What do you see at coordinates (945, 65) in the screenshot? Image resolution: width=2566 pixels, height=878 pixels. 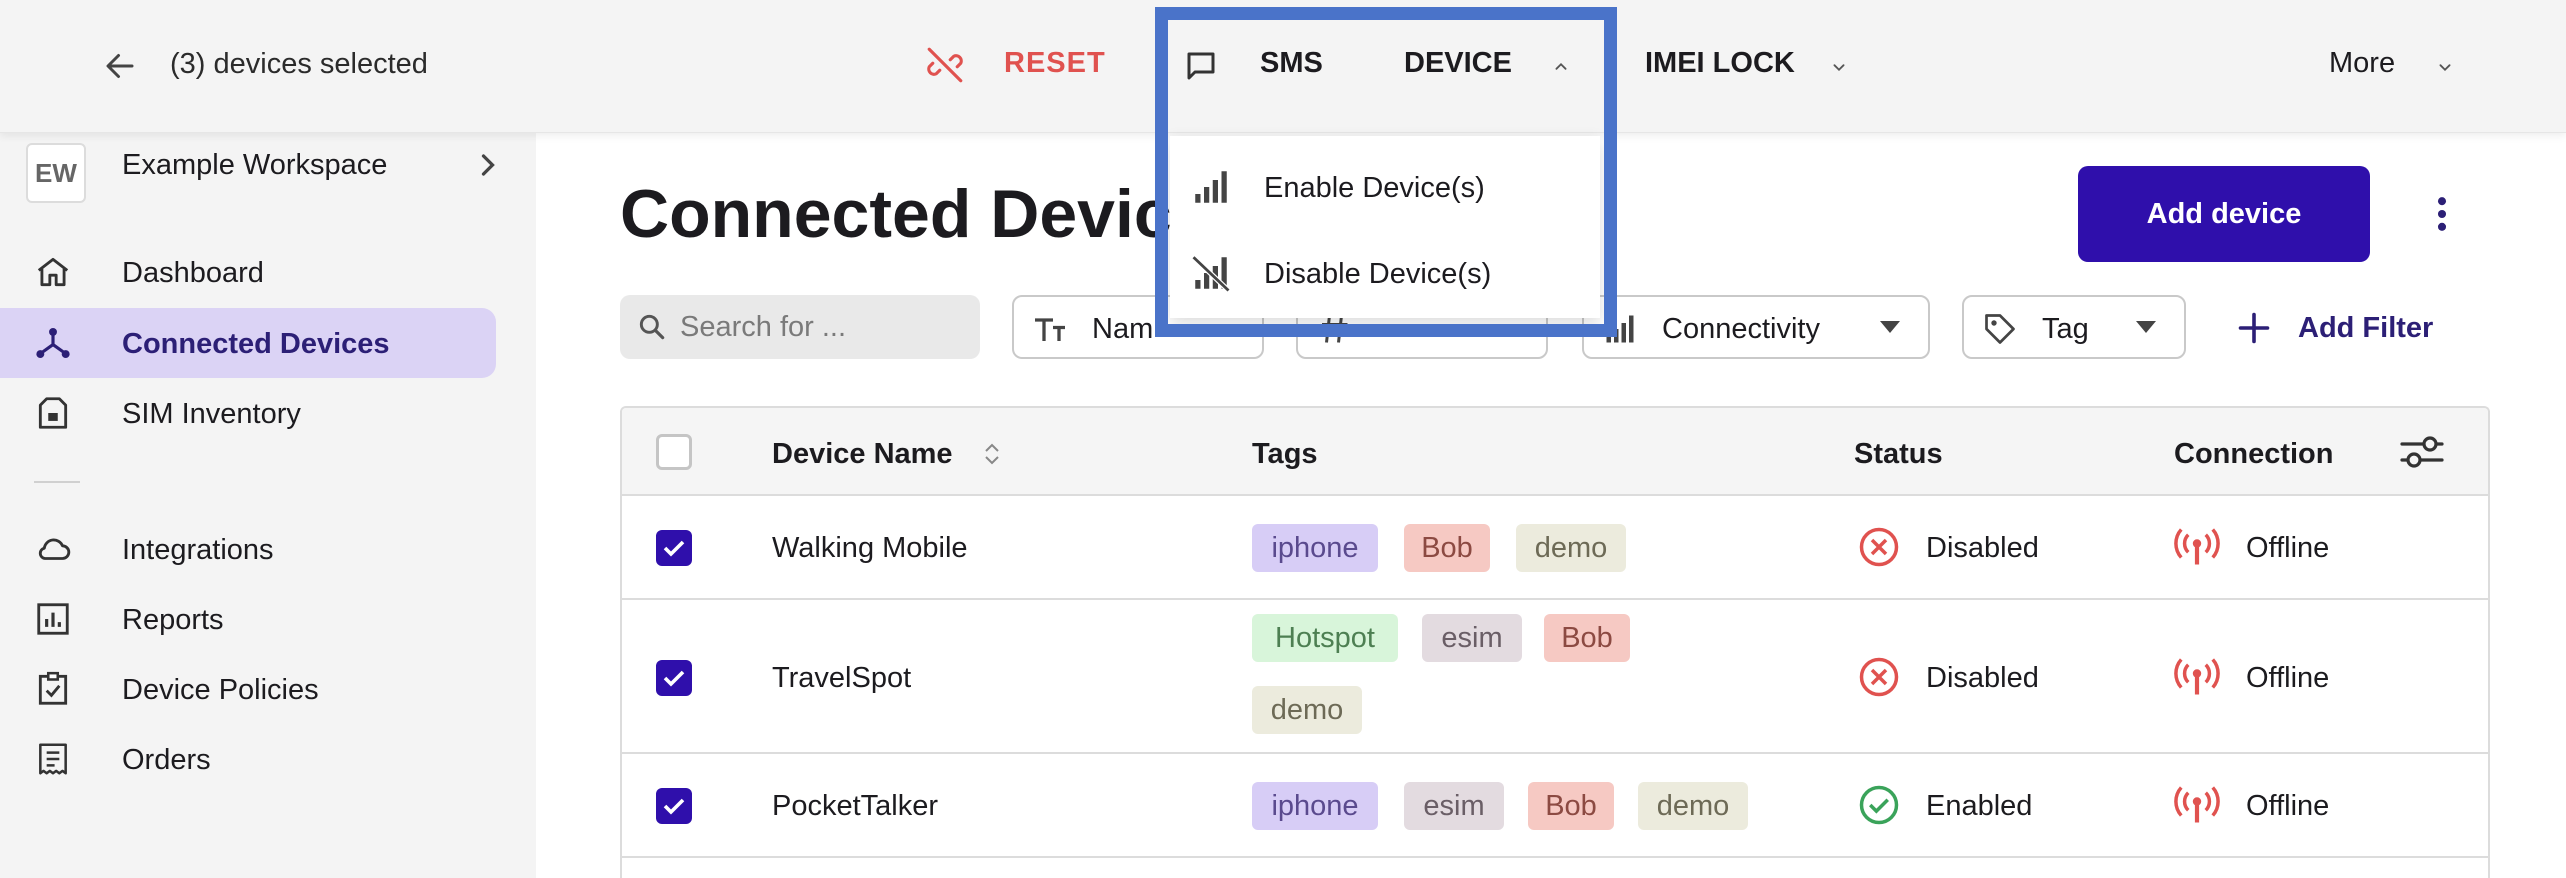 I see `unlink-icon` at bounding box center [945, 65].